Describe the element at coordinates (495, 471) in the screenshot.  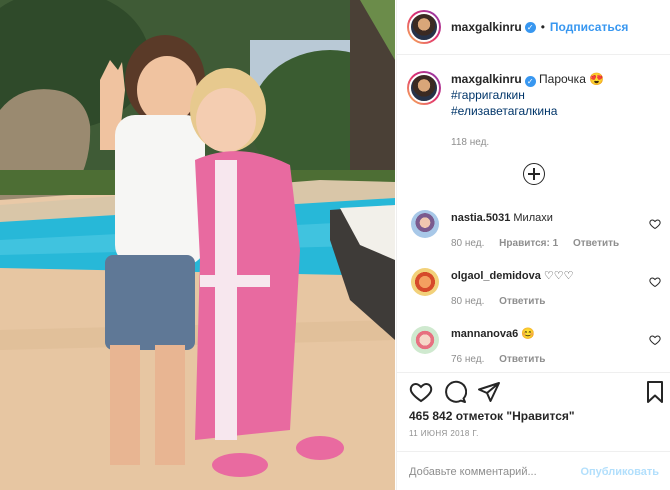
I see `comment-input` at that location.